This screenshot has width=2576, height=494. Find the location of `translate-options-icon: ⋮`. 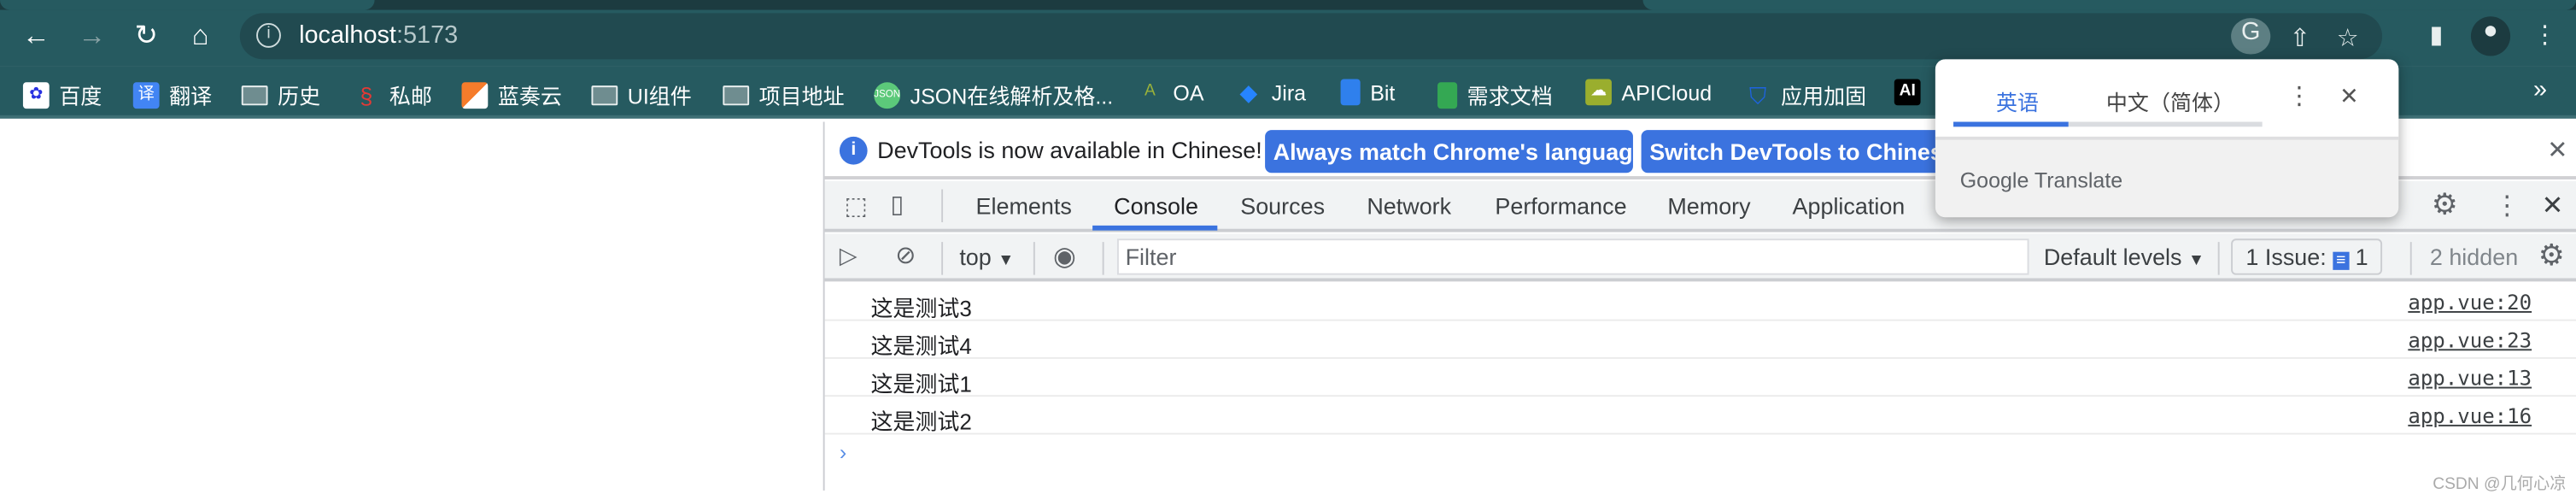

translate-options-icon: ⋮ is located at coordinates (2299, 95).